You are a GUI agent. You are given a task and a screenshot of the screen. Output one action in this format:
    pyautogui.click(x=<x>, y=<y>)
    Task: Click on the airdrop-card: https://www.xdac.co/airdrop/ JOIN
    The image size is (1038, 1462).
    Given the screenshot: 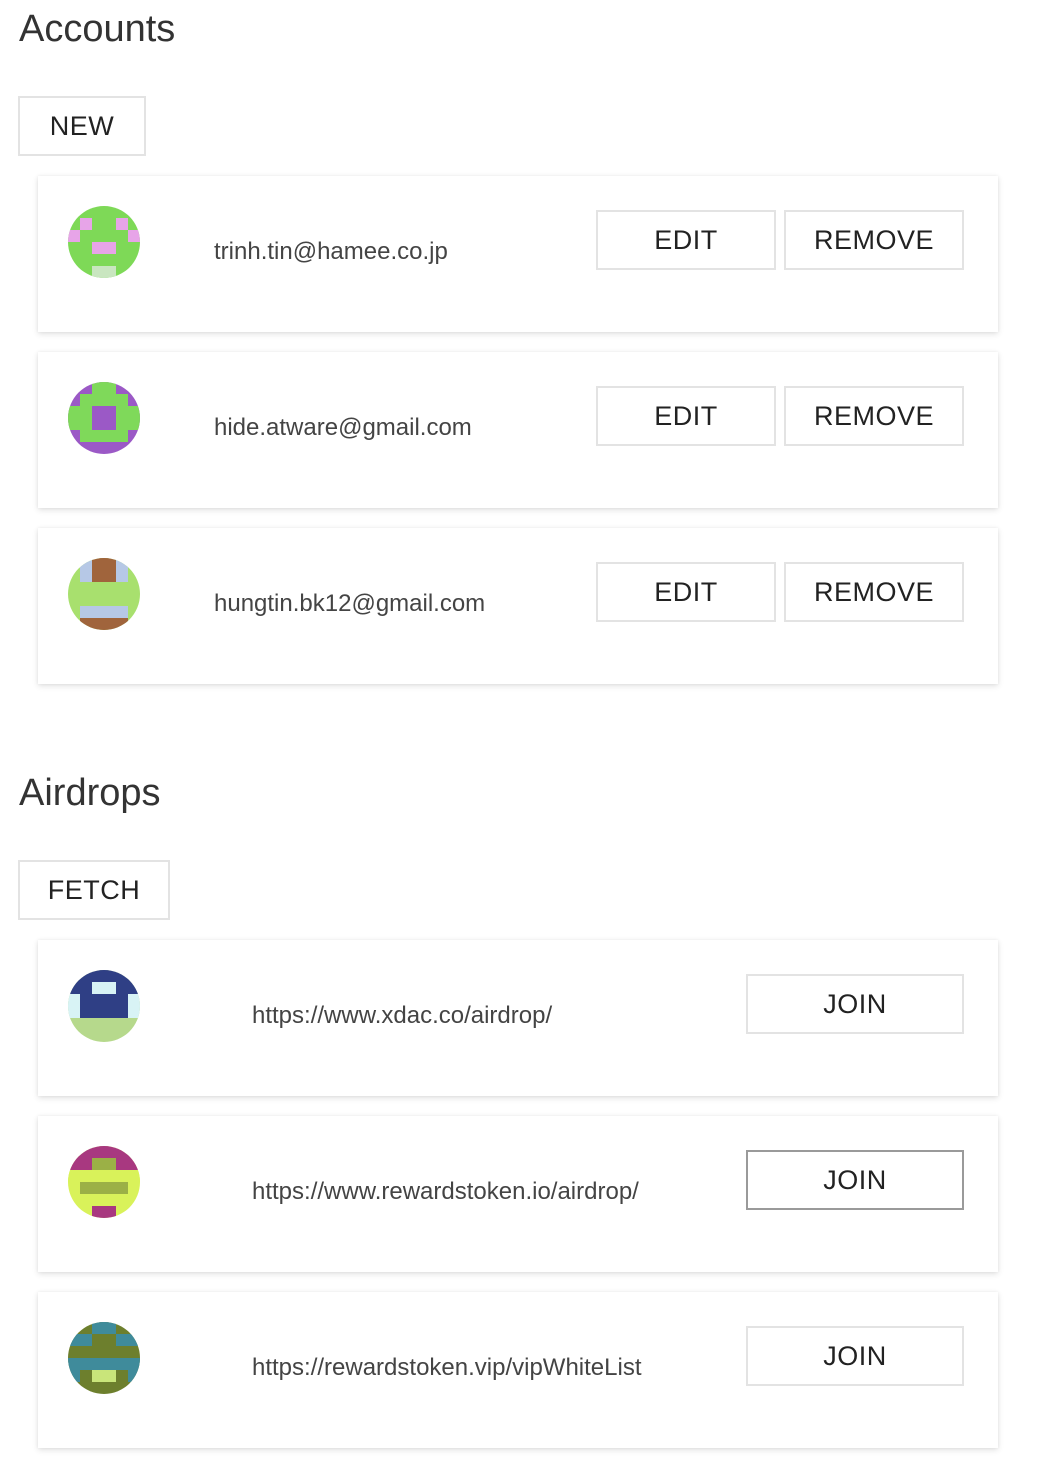 What is the action you would take?
    pyautogui.click(x=518, y=1018)
    